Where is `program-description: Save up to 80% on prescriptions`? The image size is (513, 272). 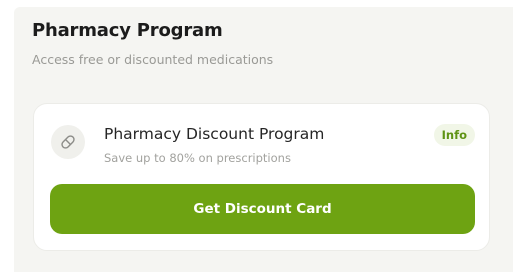
program-description: Save up to 80% on prescriptions is located at coordinates (197, 158).